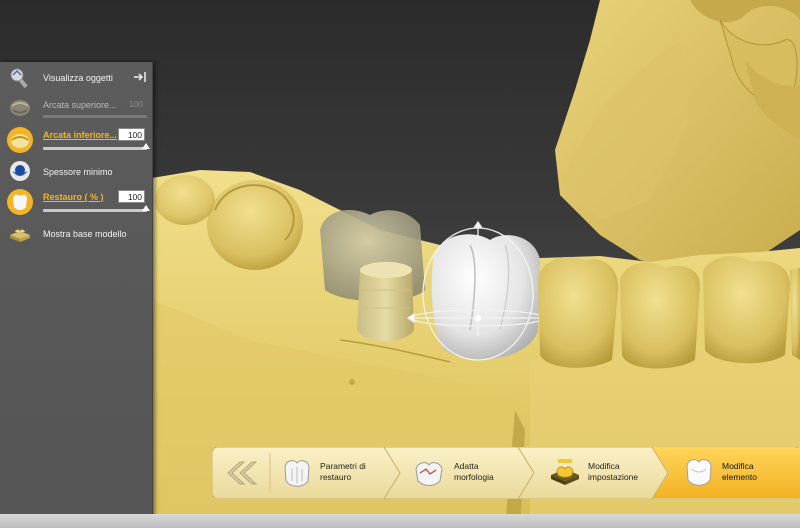 The height and width of the screenshot is (528, 800). I want to click on layer-label-min-thickness: Spessore minimo, so click(78, 172).